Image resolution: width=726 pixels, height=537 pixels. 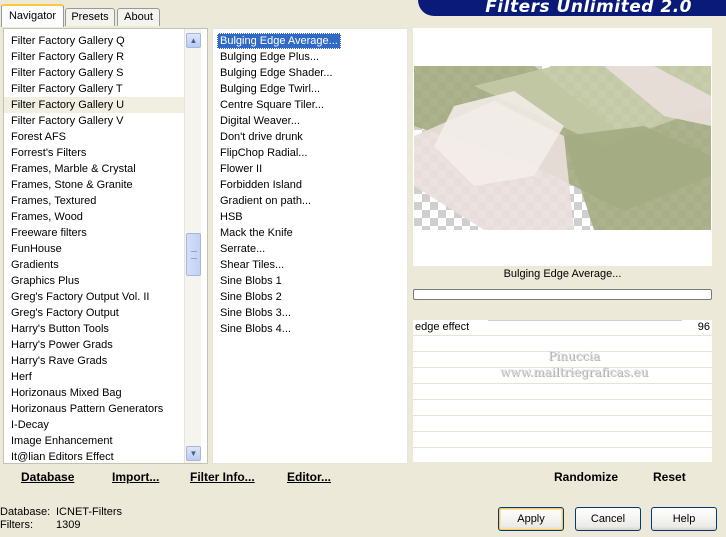 I want to click on category-scrollbar: ▲ ▼, so click(x=192, y=246).